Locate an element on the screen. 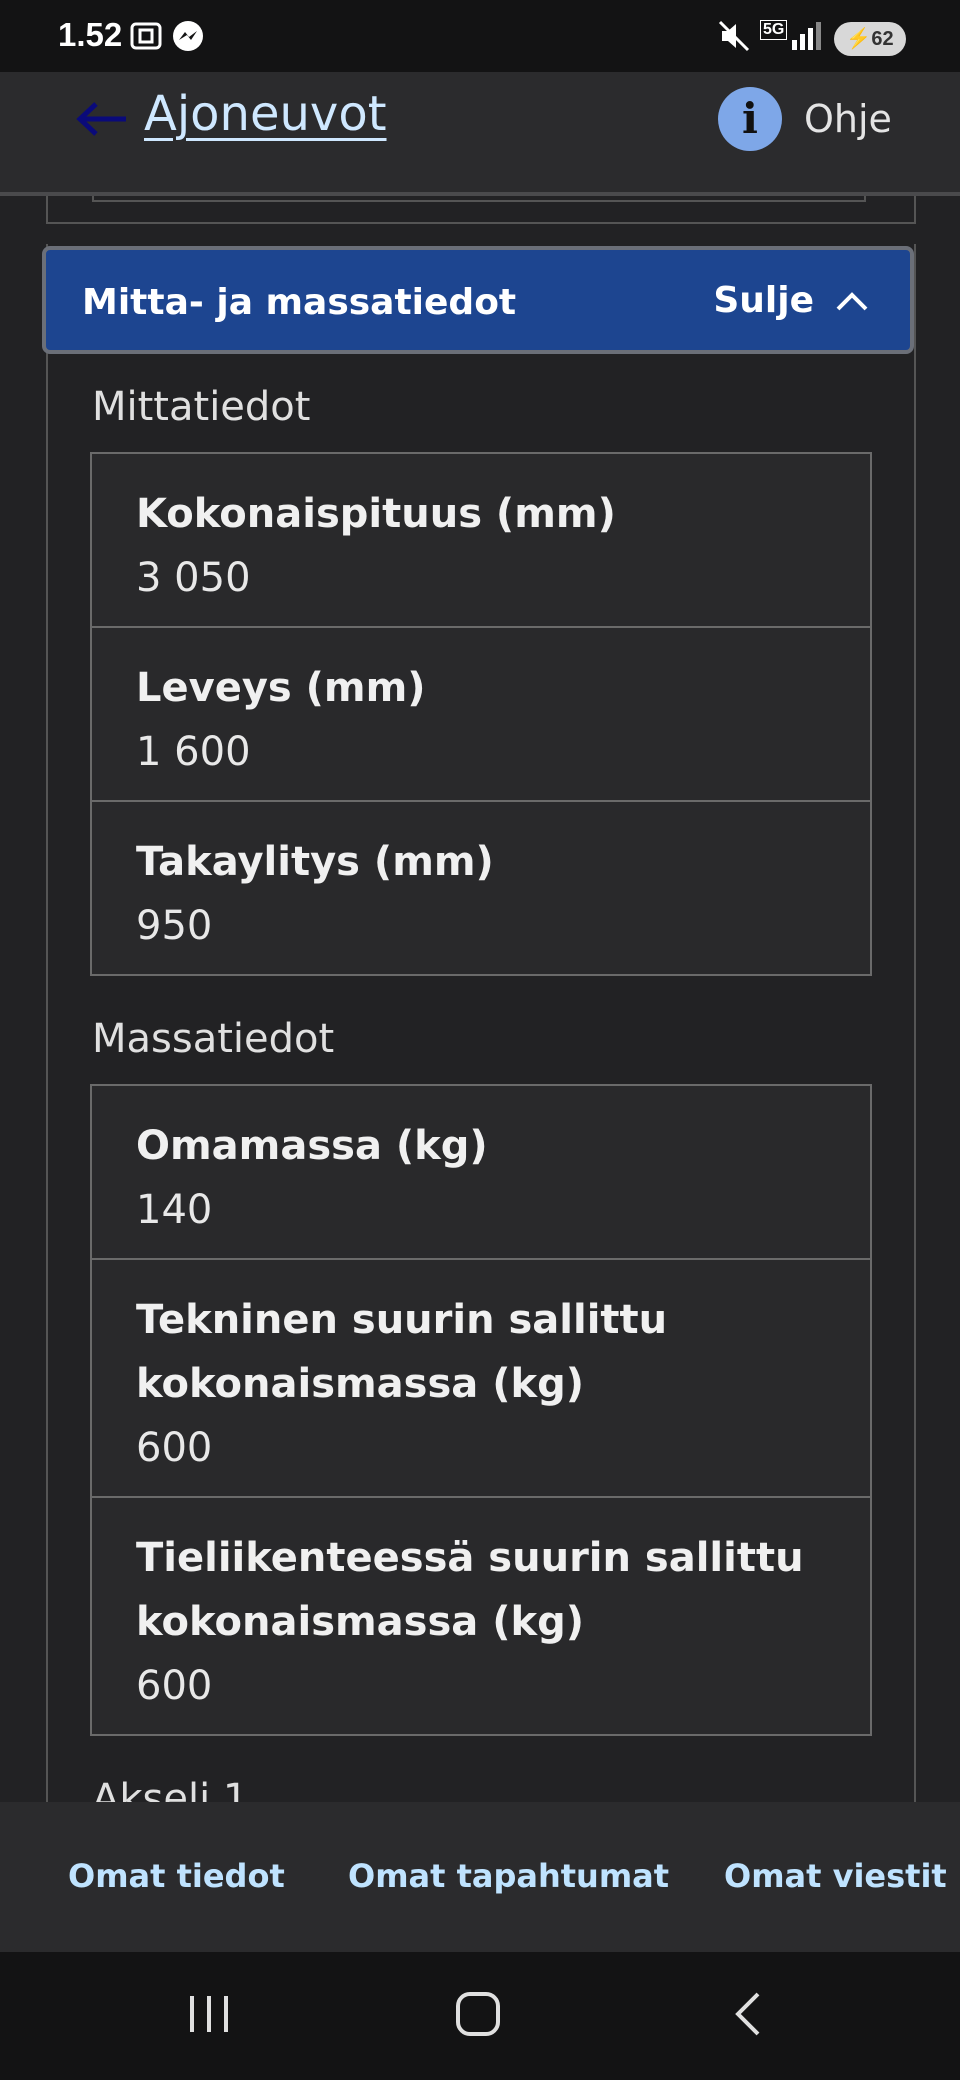  close-section-button: Sulje is located at coordinates (791, 300).